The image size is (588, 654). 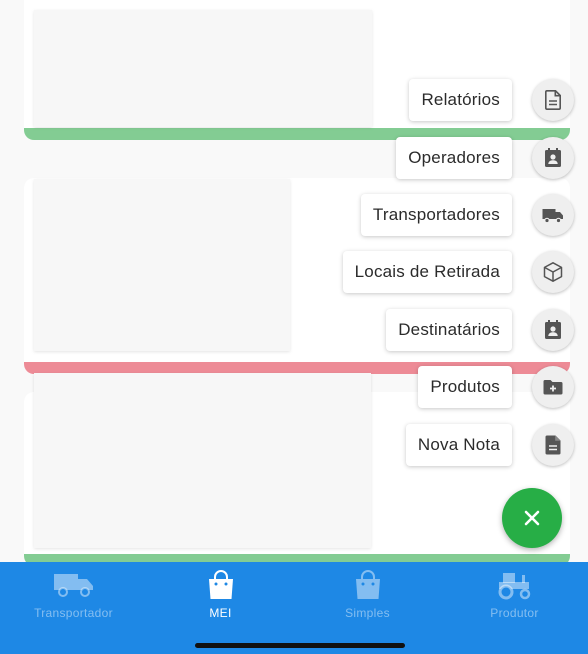 I want to click on fab-item-label: Nova Nota, so click(x=458, y=445).